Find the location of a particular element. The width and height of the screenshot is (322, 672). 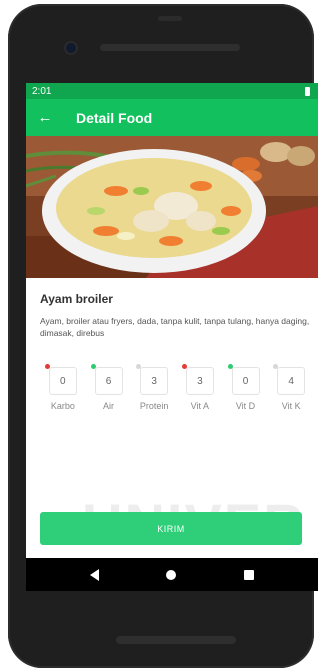

front-camera is located at coordinates (71, 48).